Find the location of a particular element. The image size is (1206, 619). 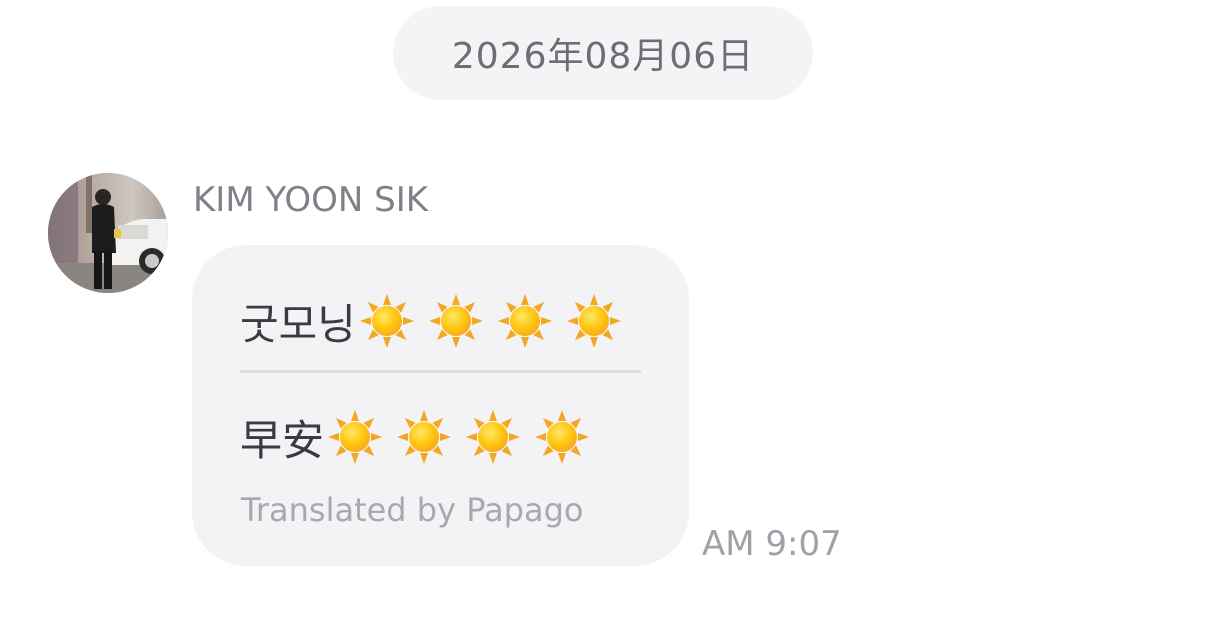

original-emoji-group is located at coordinates (490, 321).